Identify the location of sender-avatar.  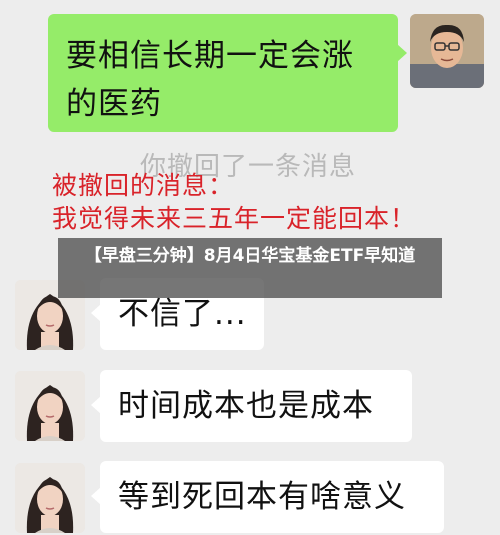
(447, 51).